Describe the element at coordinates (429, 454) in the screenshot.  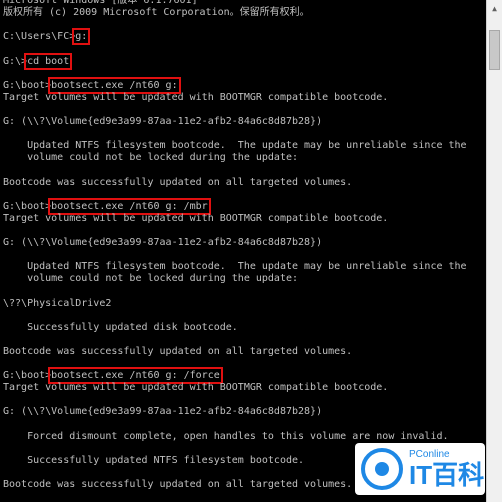
I see `watermark-brand: PConline` at that location.